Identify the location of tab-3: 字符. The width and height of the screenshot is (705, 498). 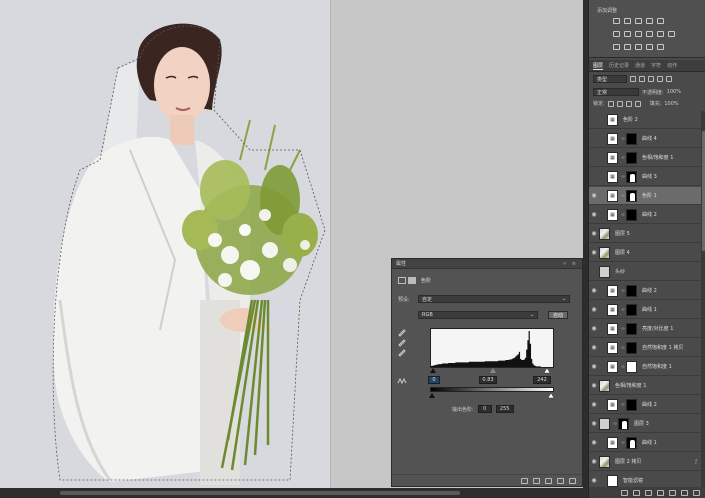
(656, 65).